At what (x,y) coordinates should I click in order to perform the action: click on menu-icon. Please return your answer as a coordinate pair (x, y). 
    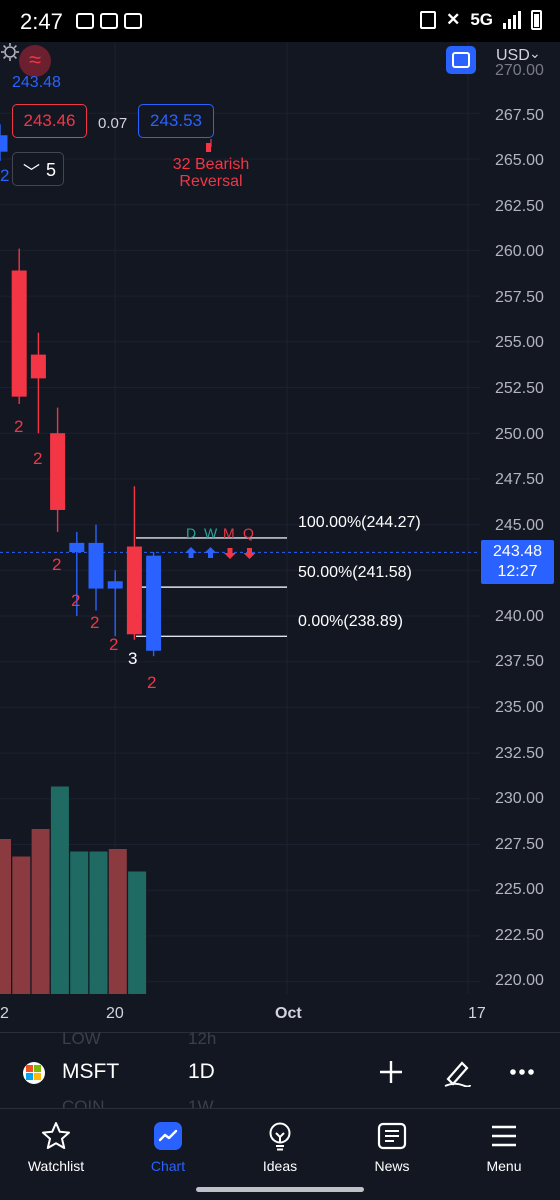
    Looking at the image, I should click on (504, 1136).